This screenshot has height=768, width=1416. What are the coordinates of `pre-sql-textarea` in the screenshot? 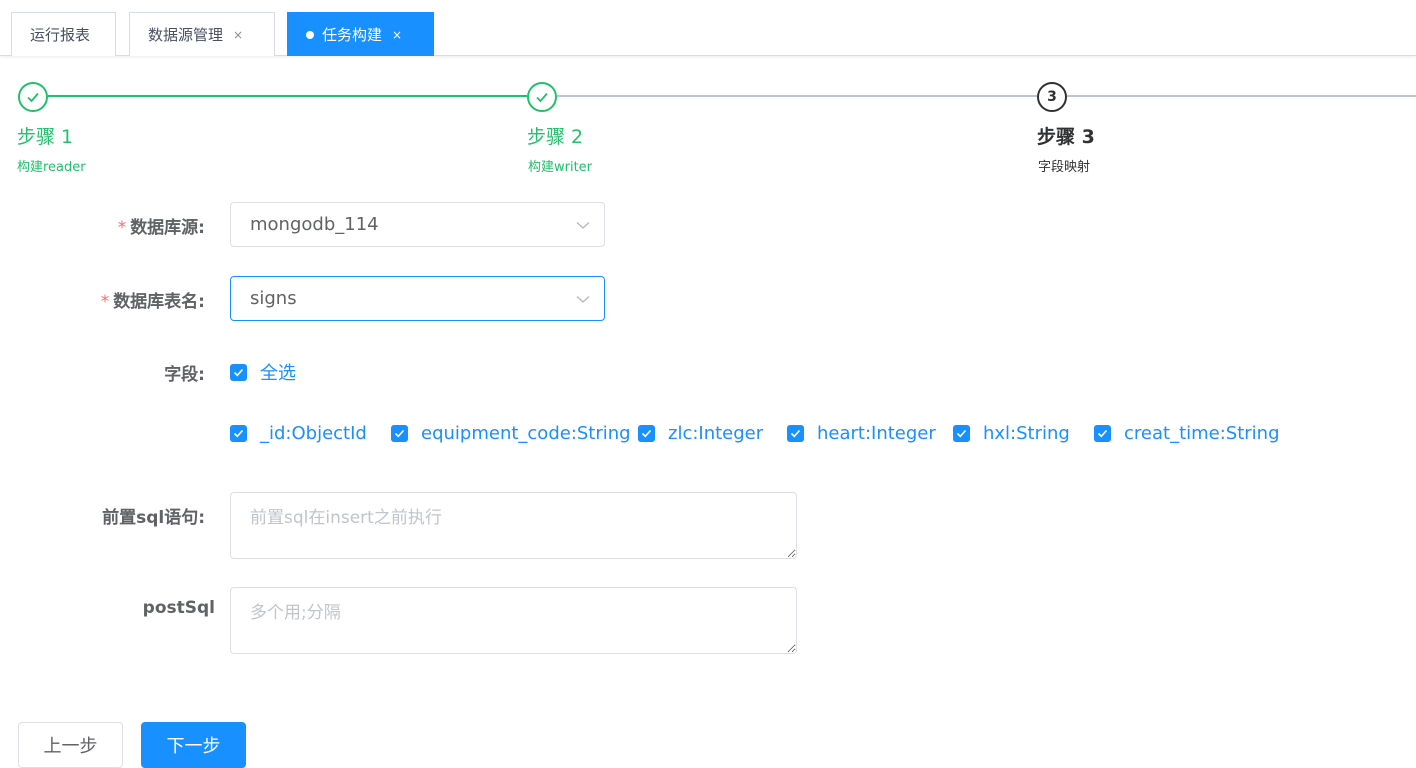 It's located at (513, 525).